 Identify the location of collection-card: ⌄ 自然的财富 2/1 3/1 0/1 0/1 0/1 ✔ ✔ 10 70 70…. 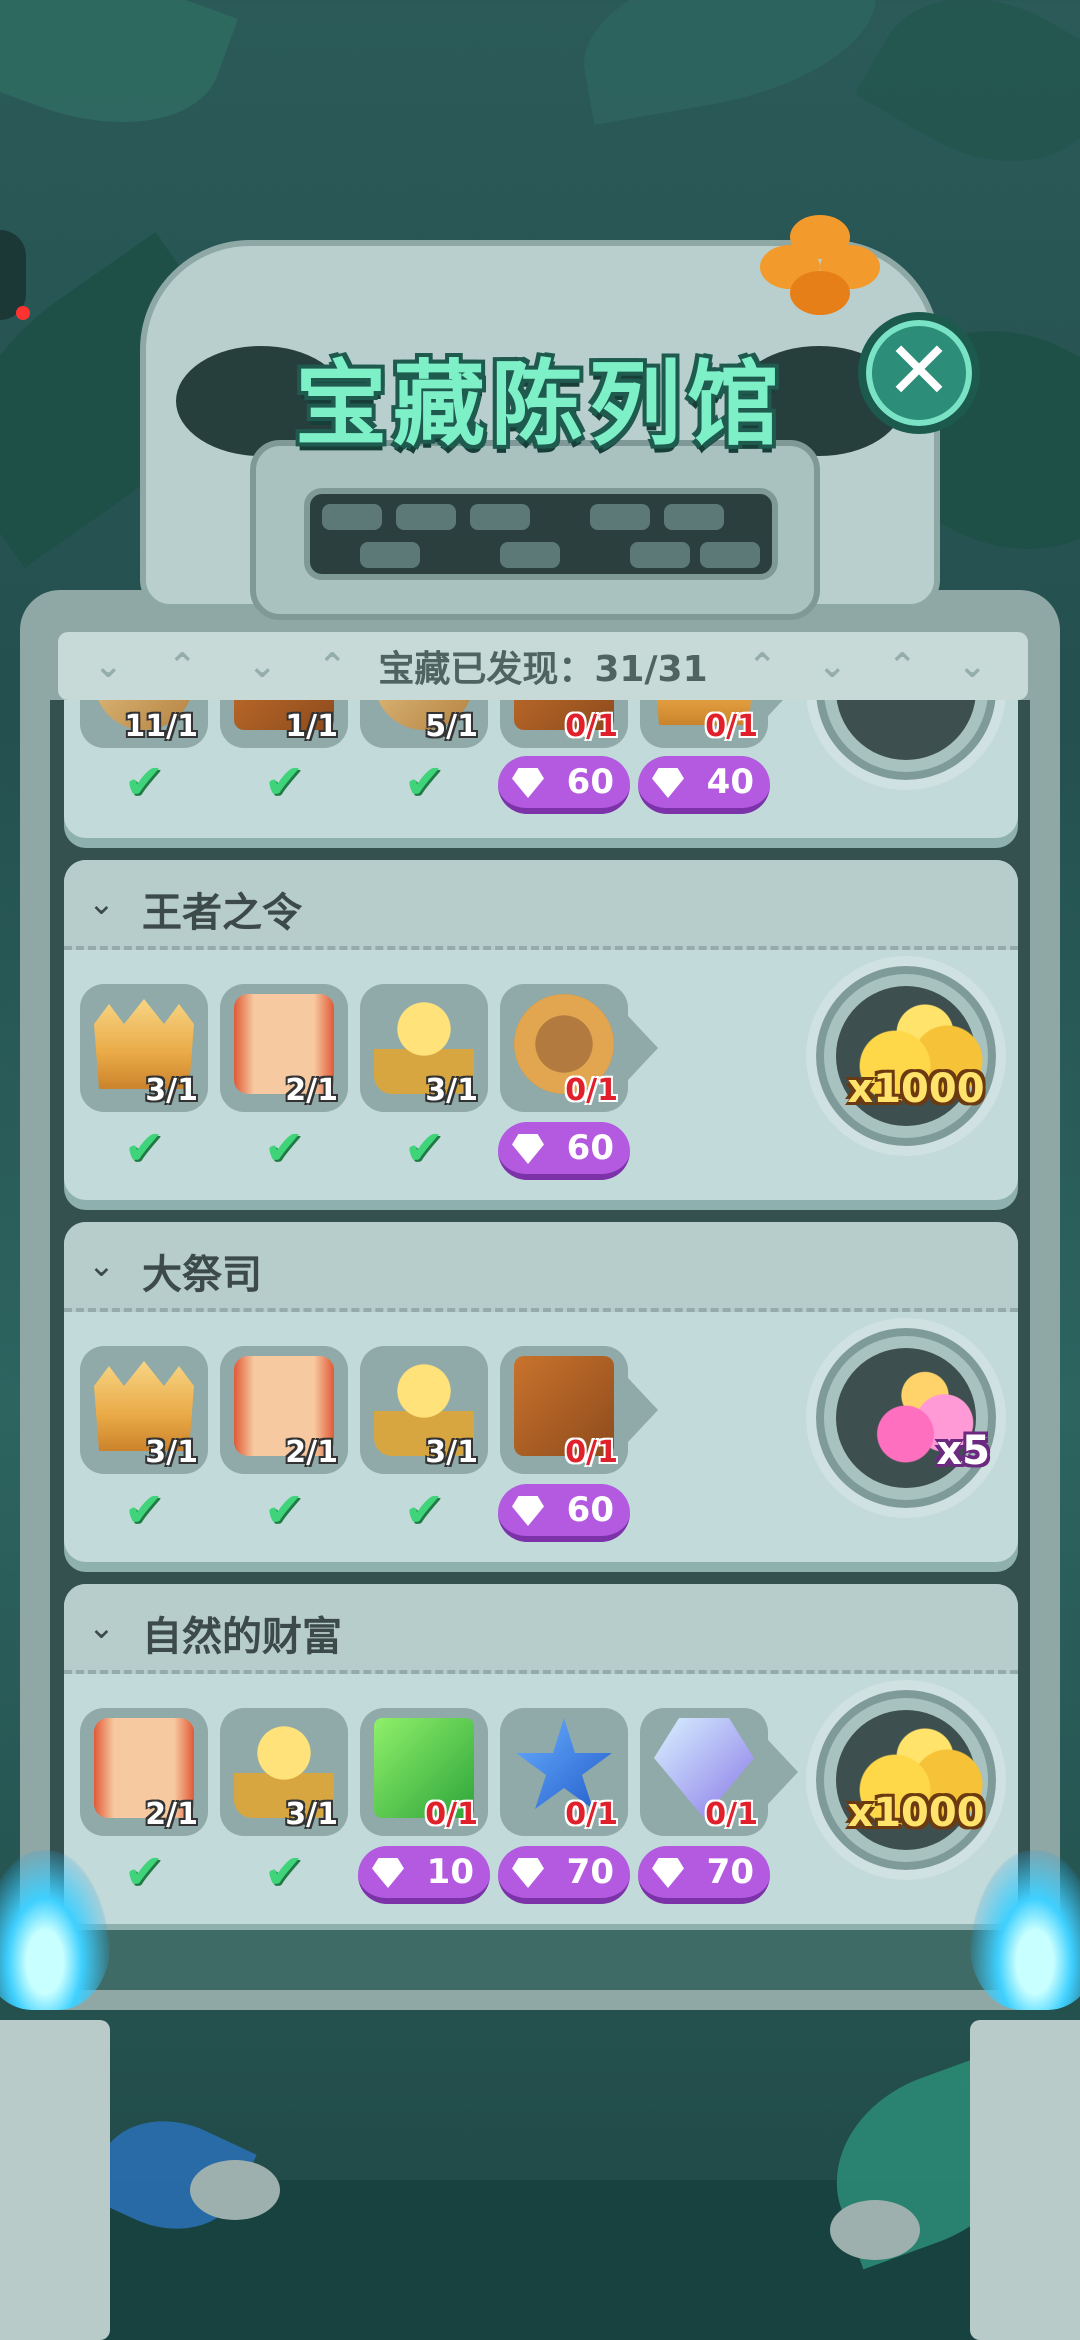
(541, 1754).